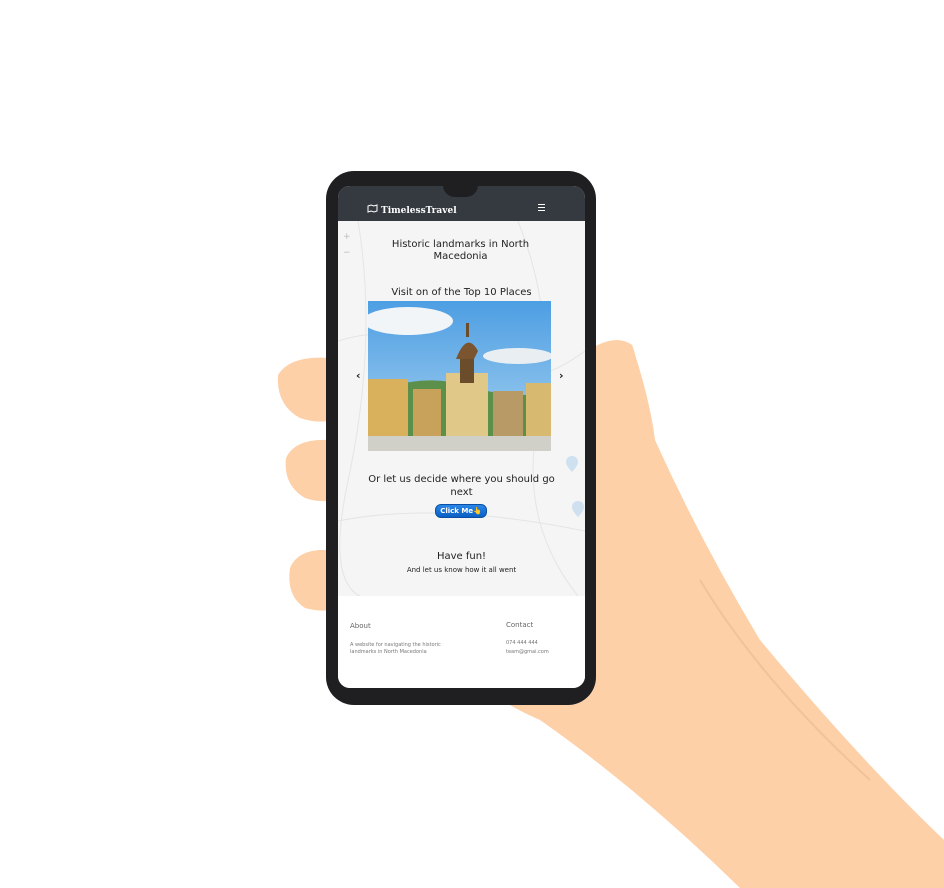 The width and height of the screenshot is (944, 888). I want to click on zoom-out-button: −, so click(347, 253).